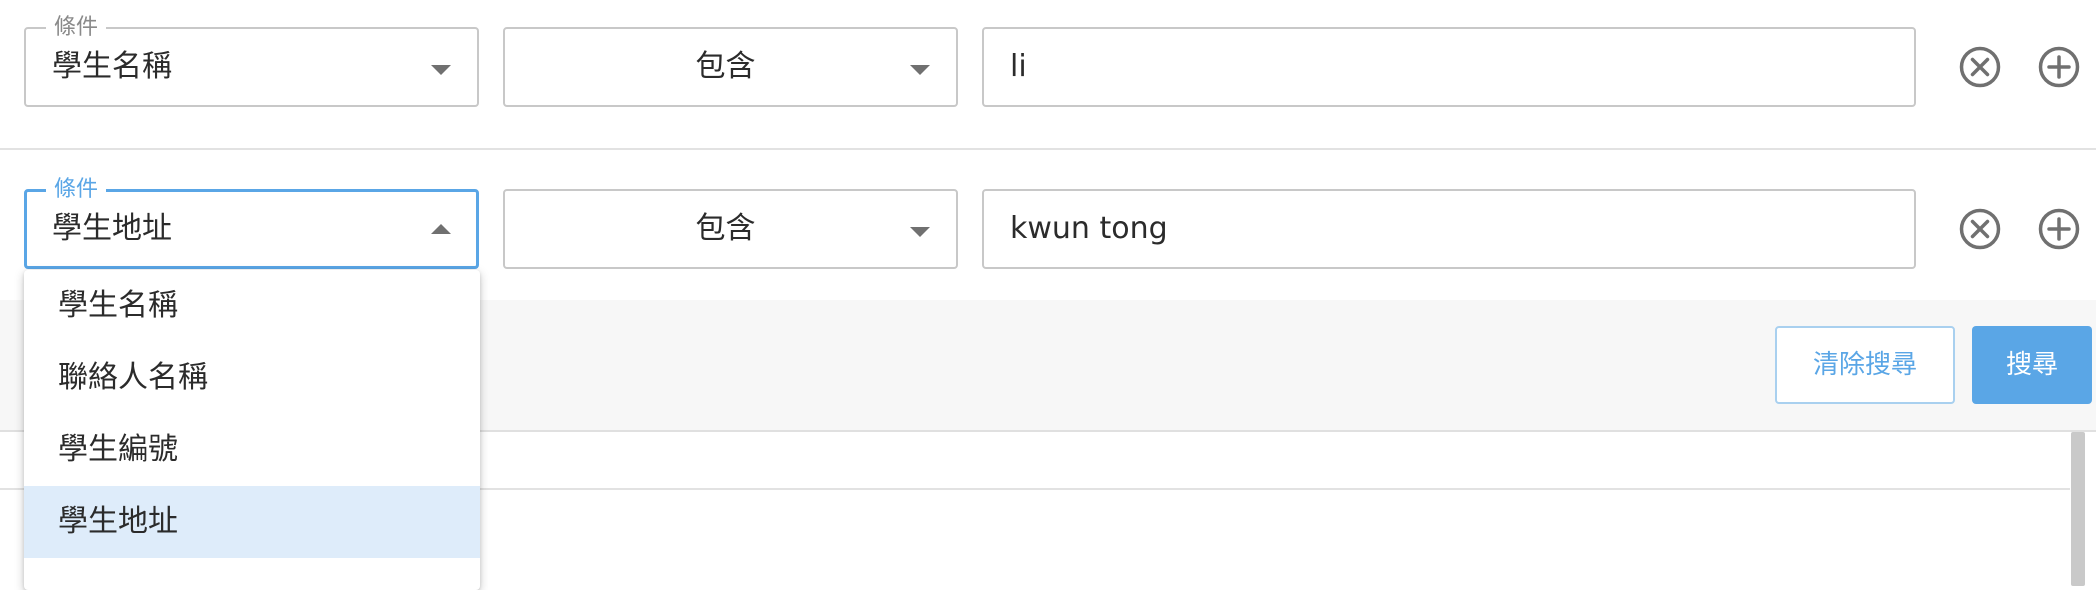 The width and height of the screenshot is (2096, 590). I want to click on condition-text-input-2: kwun tong, so click(1449, 229).